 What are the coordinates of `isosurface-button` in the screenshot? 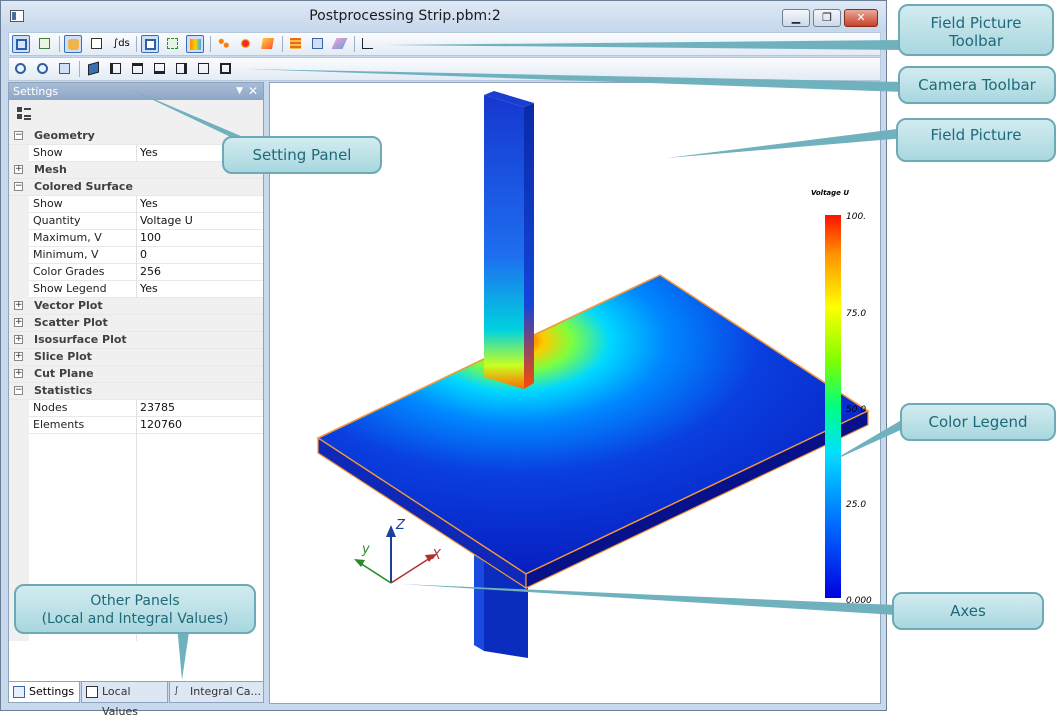 It's located at (246, 44).